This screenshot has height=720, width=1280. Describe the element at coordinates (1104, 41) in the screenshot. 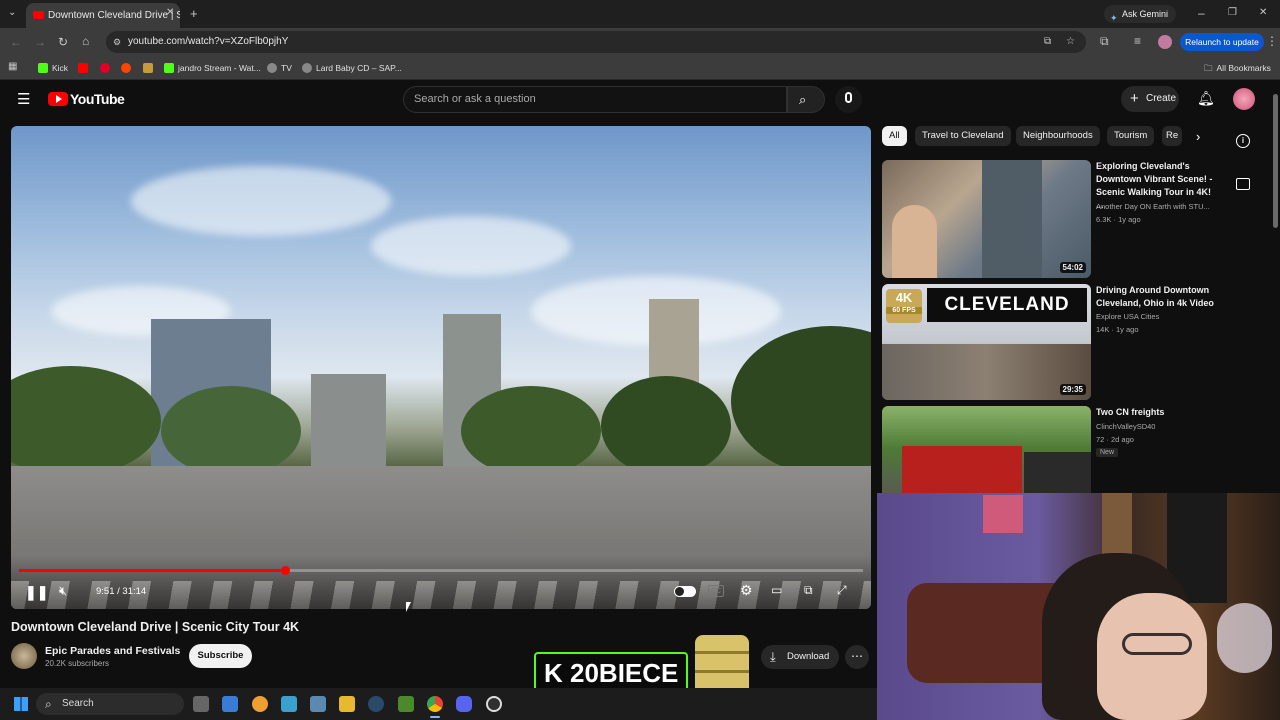

I see `extensions-icon: ⧉` at that location.